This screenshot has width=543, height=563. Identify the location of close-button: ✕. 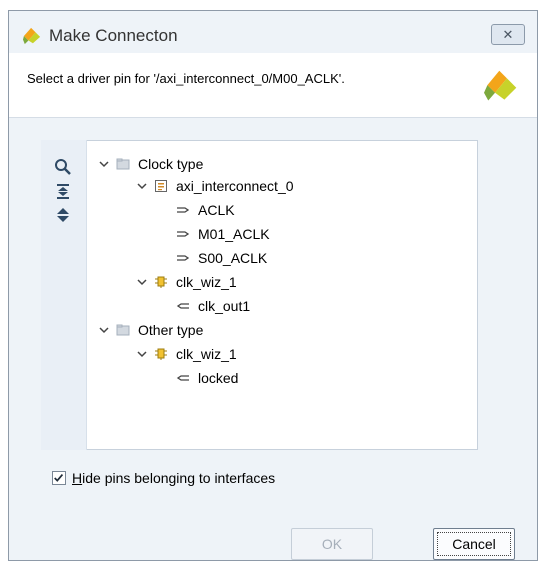
(508, 34).